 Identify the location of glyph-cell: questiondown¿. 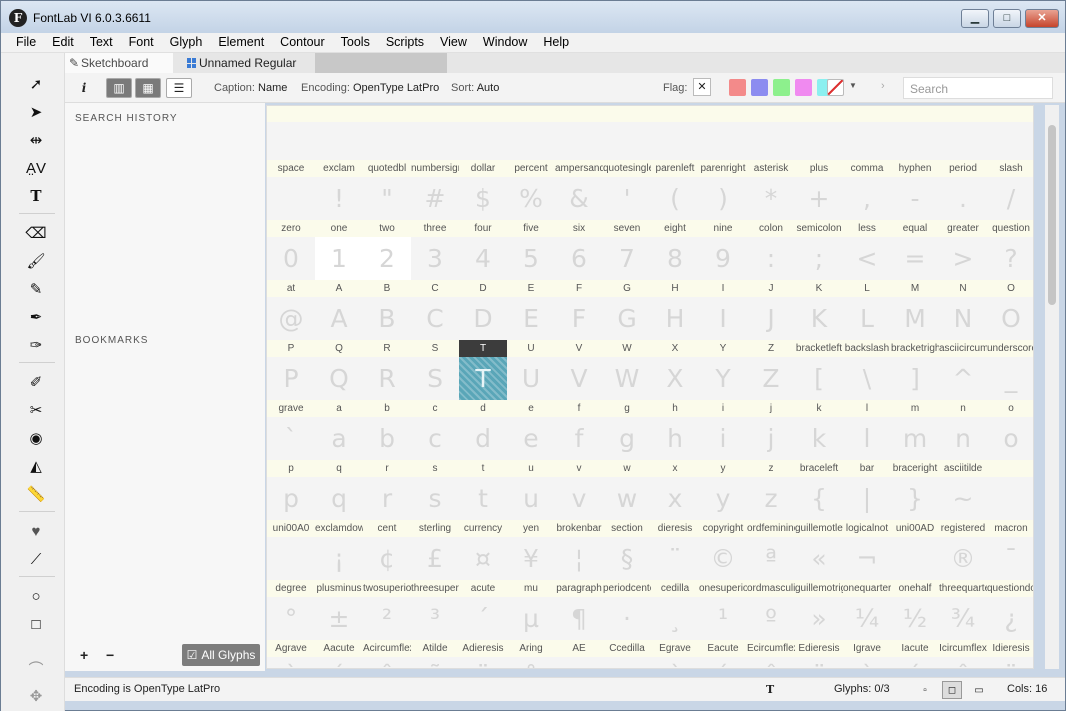
(1010, 610).